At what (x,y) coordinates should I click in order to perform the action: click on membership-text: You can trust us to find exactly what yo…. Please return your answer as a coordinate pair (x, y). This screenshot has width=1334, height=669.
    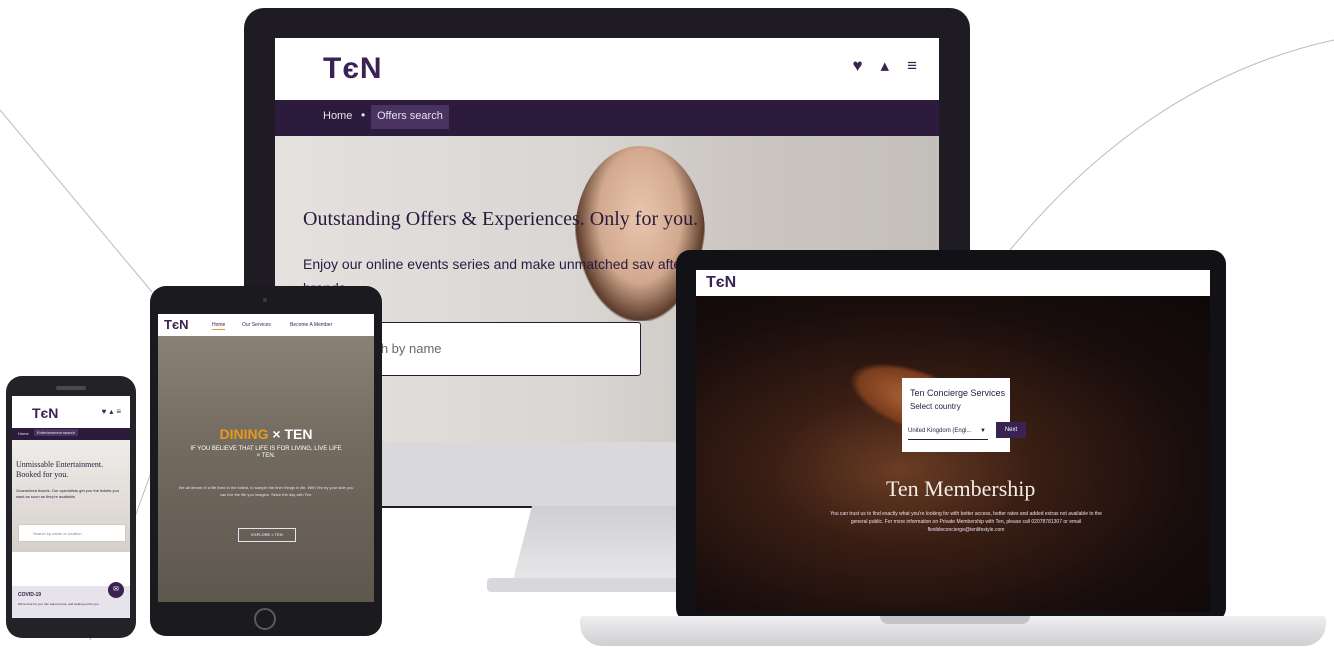
    Looking at the image, I should click on (966, 522).